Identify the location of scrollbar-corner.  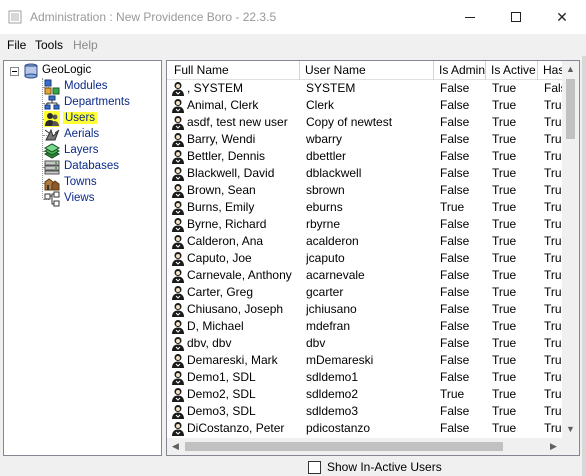
(570, 446).